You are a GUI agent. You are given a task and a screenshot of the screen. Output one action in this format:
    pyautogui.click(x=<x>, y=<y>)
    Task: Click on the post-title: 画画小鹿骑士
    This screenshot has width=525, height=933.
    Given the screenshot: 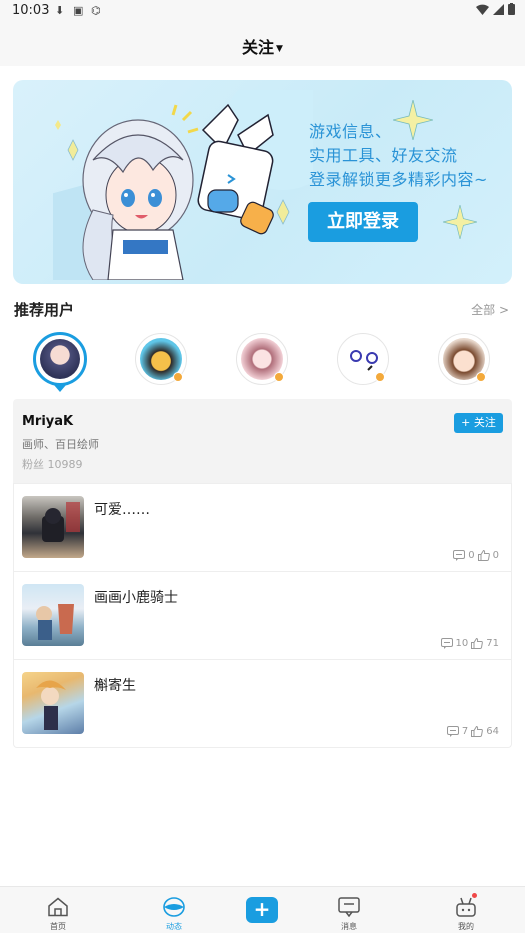 What is the action you would take?
    pyautogui.click(x=136, y=598)
    